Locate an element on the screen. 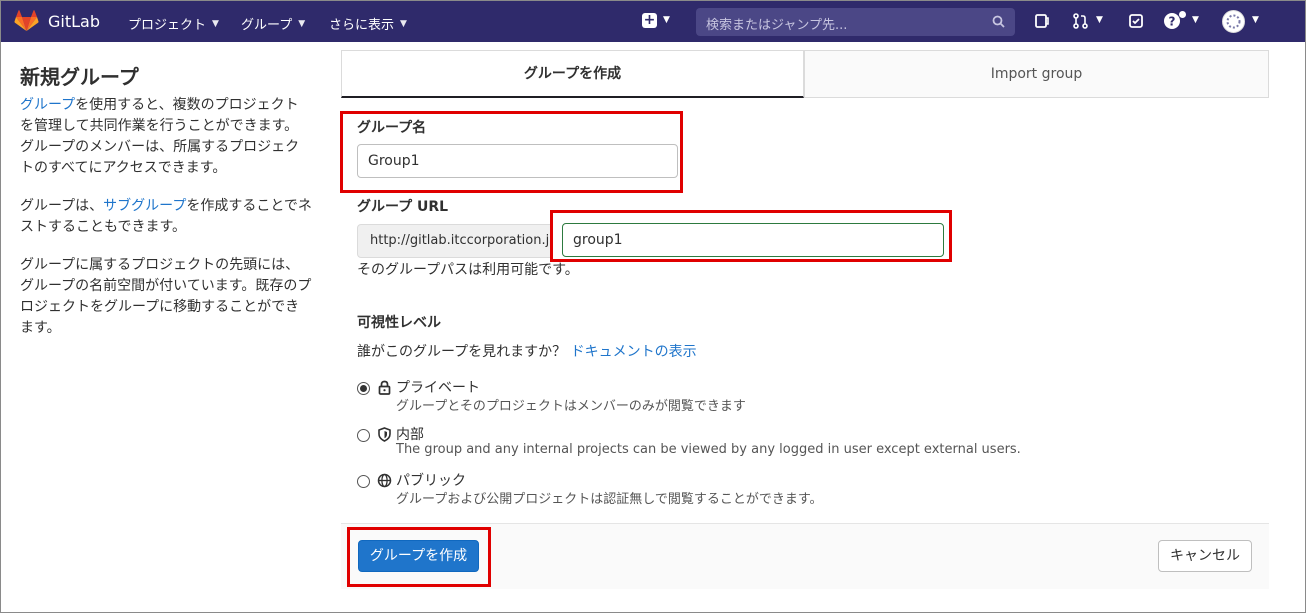 The image size is (1306, 613). merge-request-icon is located at coordinates (1081, 21).